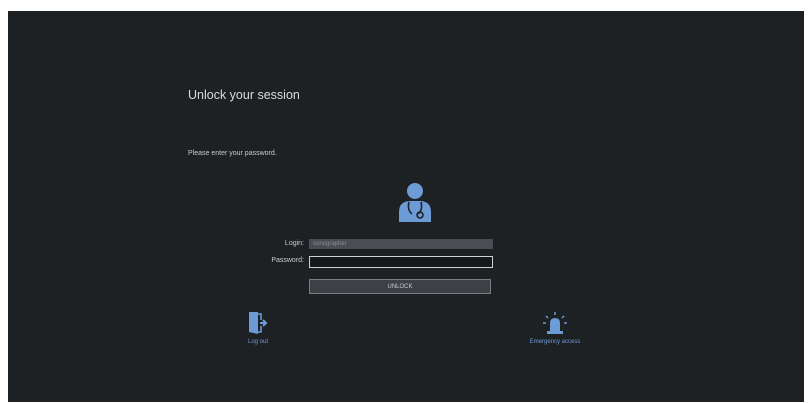 The height and width of the screenshot is (403, 812). What do you see at coordinates (287, 260) in the screenshot?
I see `password-label: Password:` at bounding box center [287, 260].